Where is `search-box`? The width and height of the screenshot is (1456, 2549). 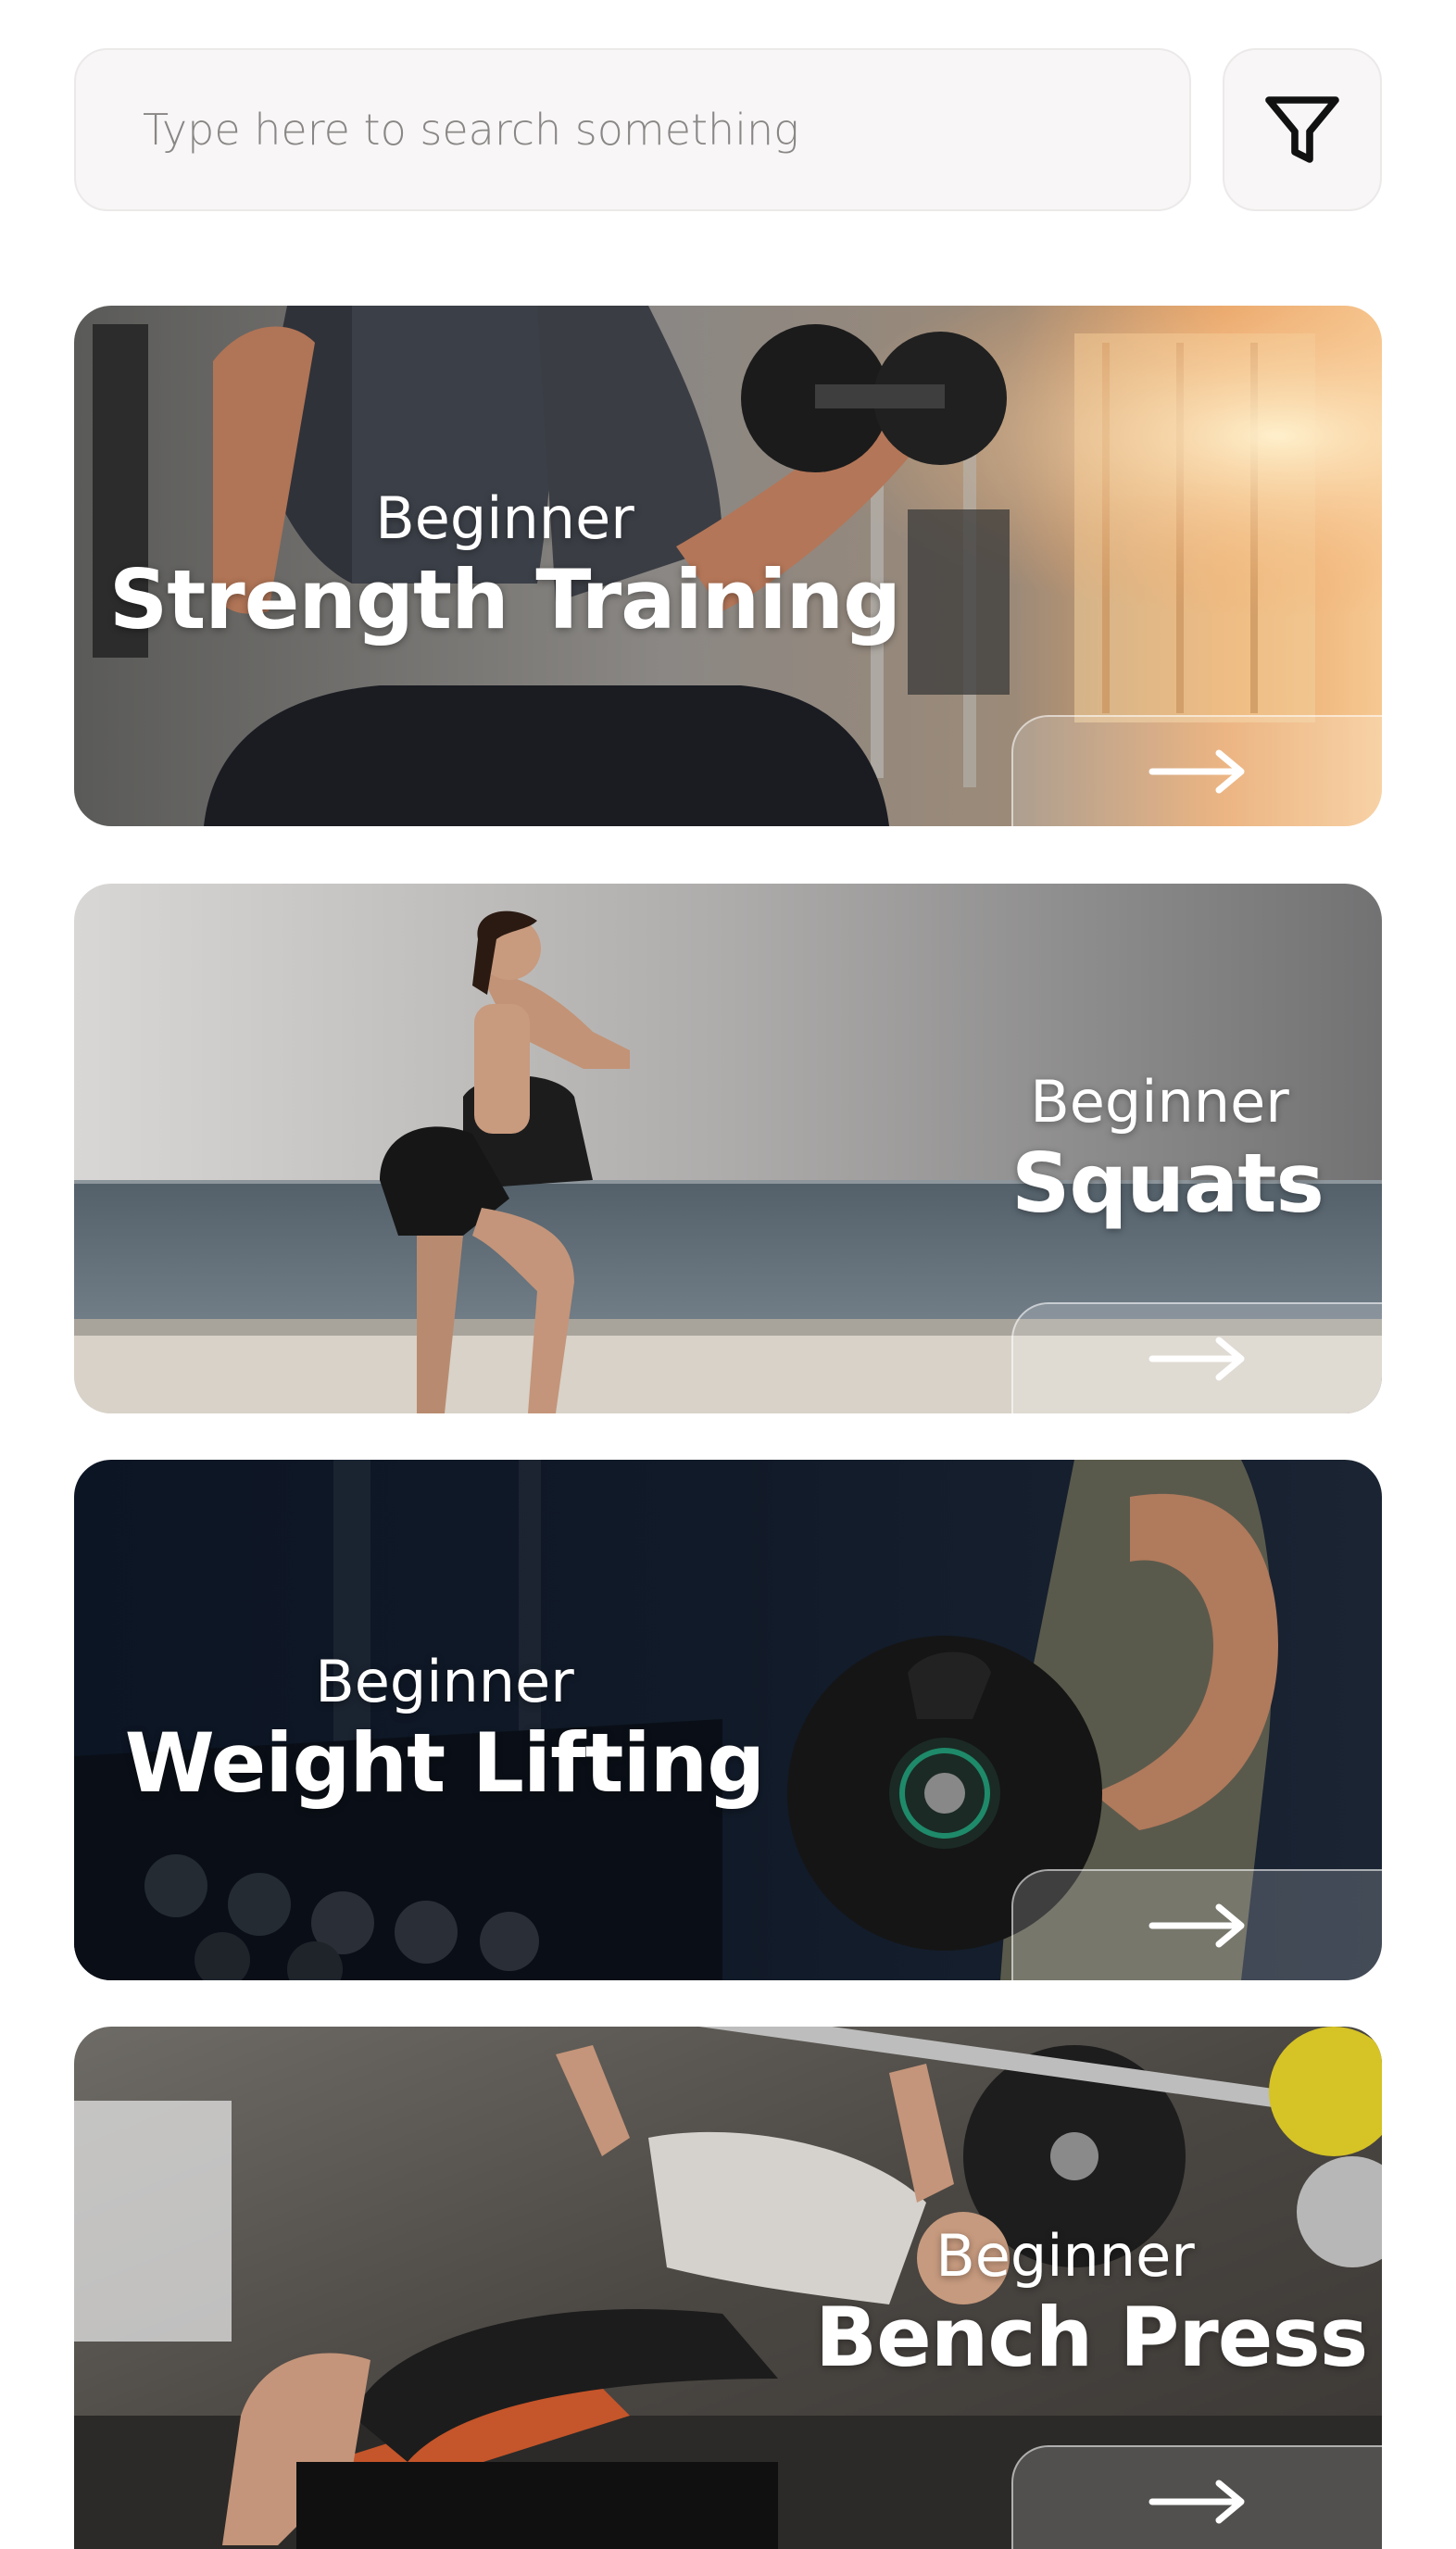
search-box is located at coordinates (632, 129).